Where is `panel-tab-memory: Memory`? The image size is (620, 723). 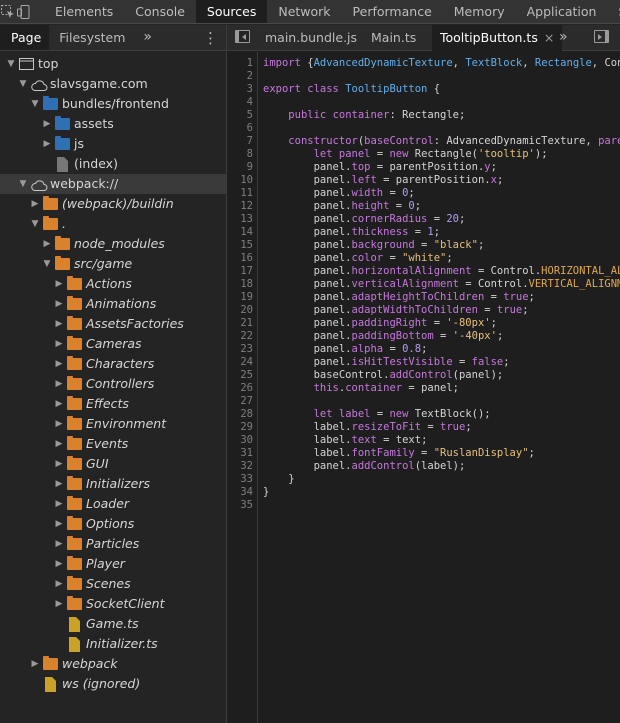 panel-tab-memory: Memory is located at coordinates (479, 11).